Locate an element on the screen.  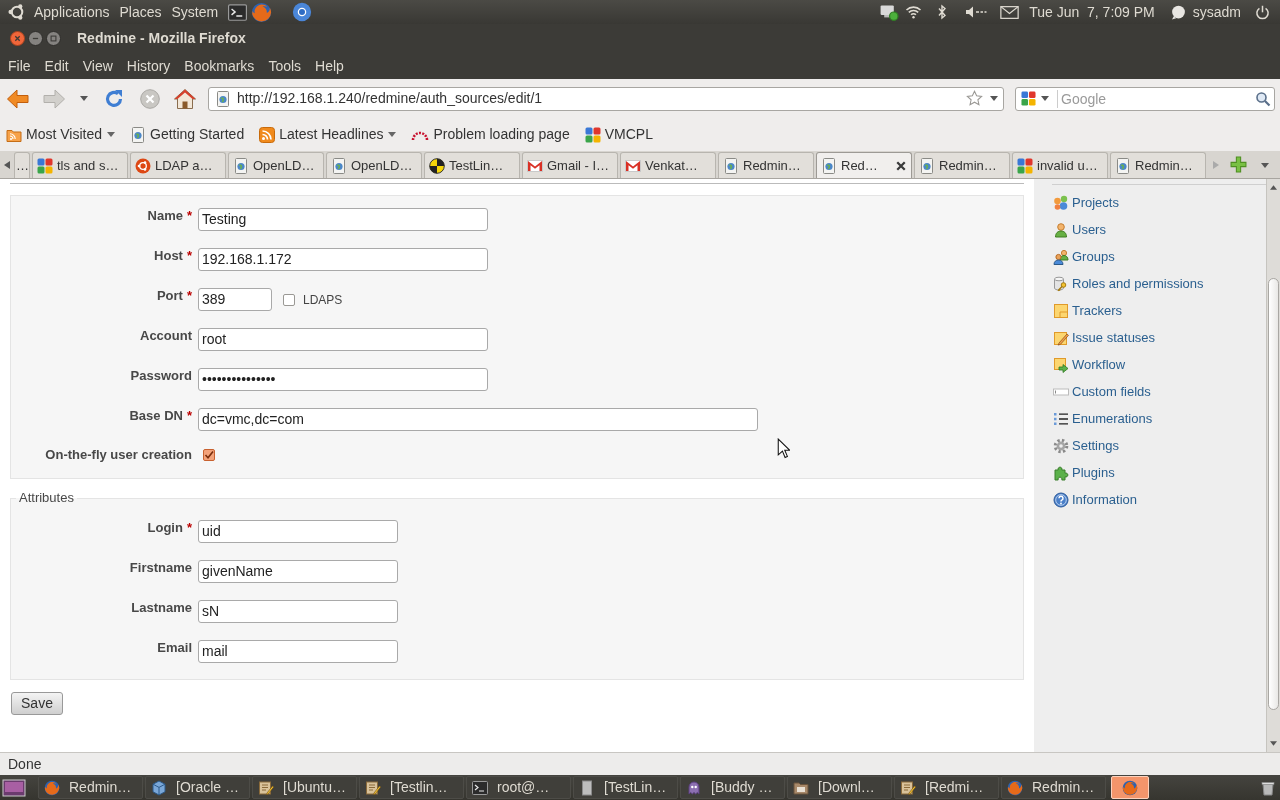
scrollbar-thumb is located at coordinates (1273, 494).